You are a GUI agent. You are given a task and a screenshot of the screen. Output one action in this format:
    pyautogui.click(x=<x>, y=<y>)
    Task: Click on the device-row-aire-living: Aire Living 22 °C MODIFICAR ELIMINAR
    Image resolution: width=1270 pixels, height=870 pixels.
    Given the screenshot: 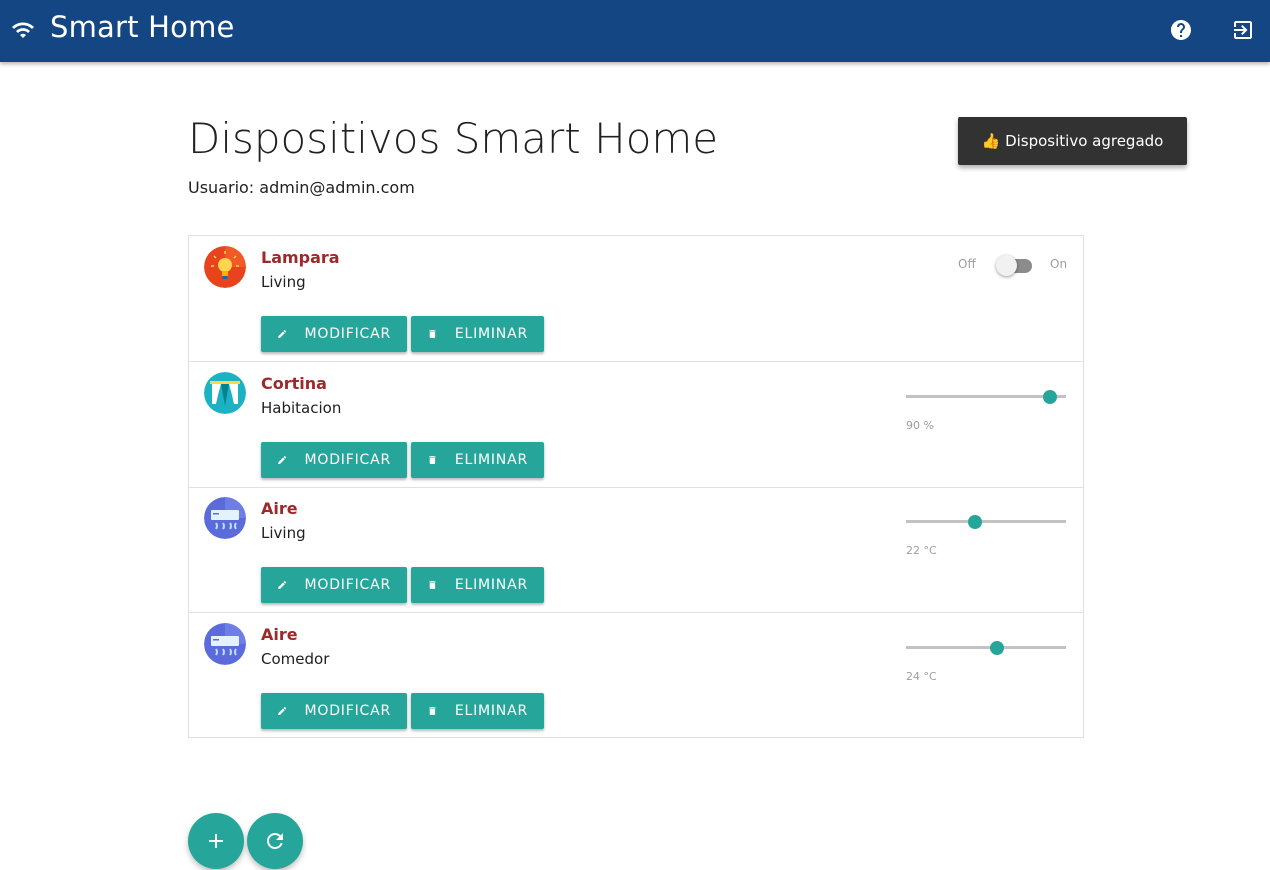 What is the action you would take?
    pyautogui.click(x=636, y=550)
    